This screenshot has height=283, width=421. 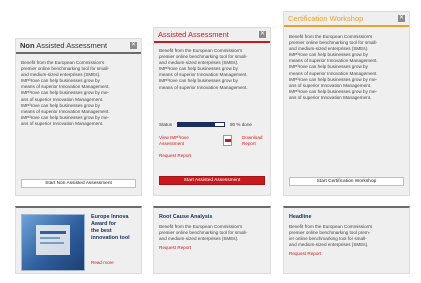 I want to click on progress-bar, so click(x=201, y=124).